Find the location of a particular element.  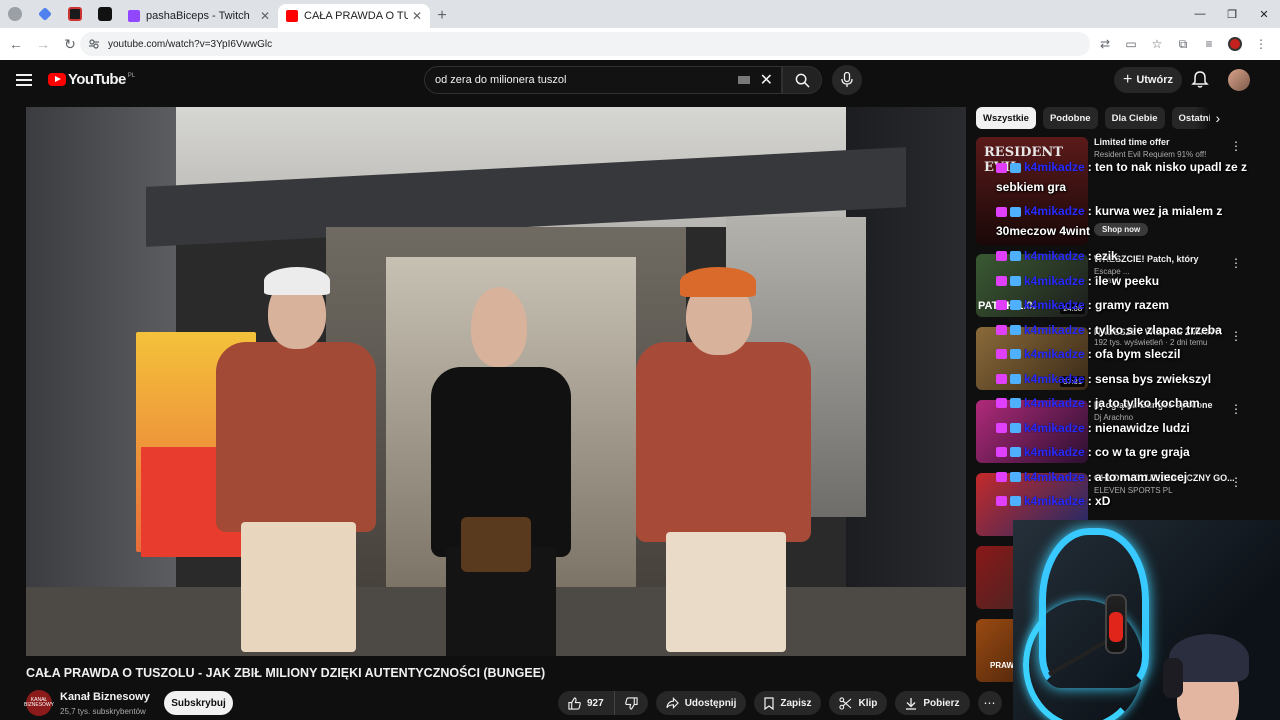

chat-message: k4mikadze: ezik is located at coordinates (1138, 256).